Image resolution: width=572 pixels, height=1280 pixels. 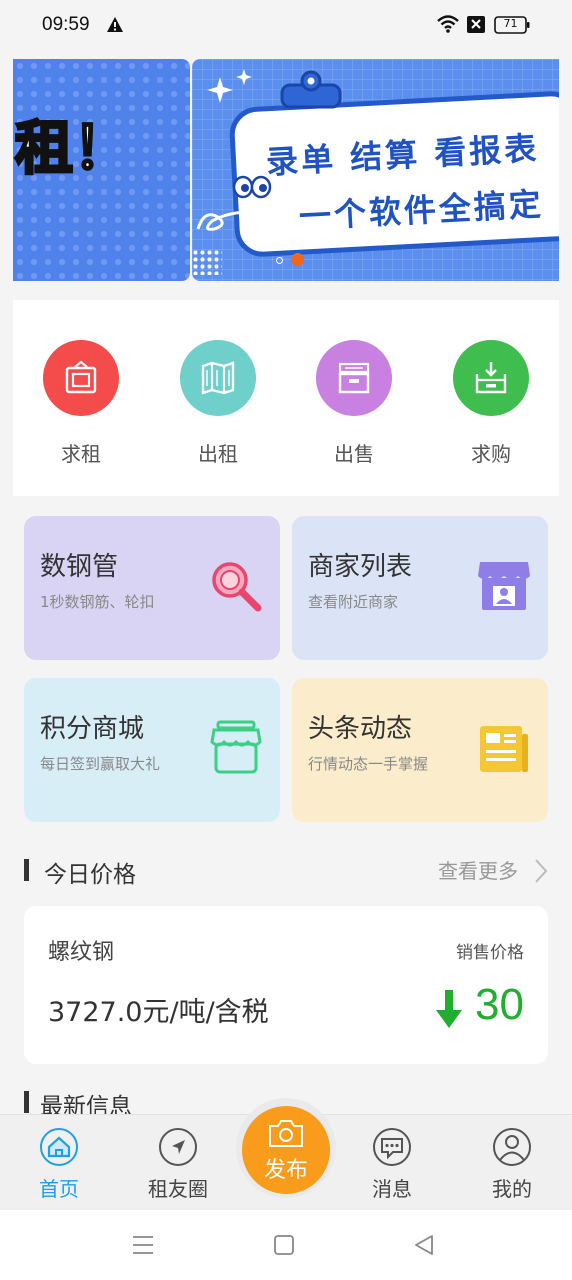 I want to click on view-more-link: 查看更多, so click(x=478, y=869).